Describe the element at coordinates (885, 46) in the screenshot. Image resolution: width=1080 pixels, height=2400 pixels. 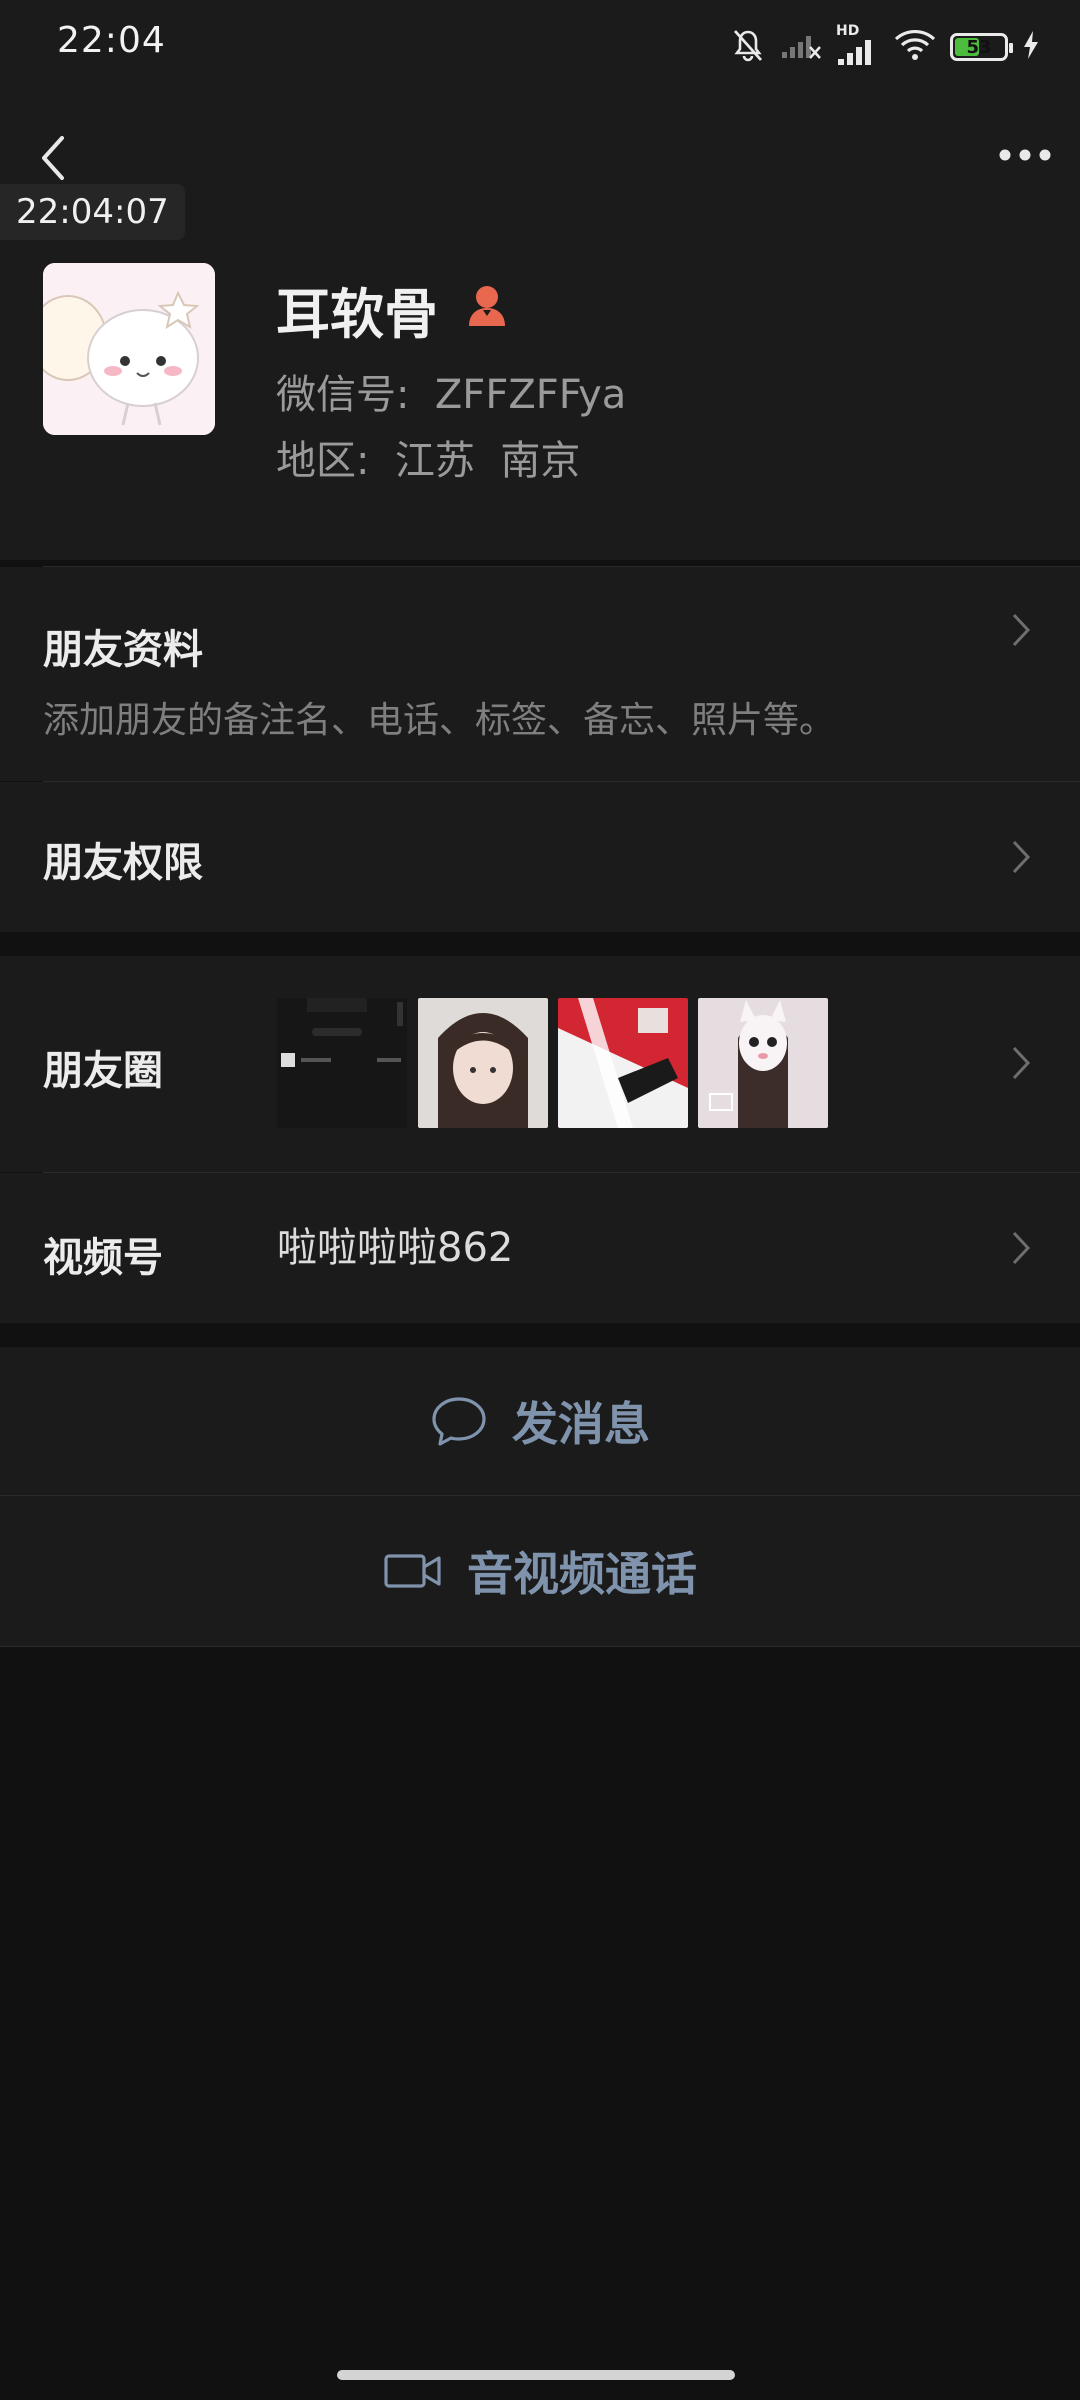
I see `status-icons: HD 53` at that location.